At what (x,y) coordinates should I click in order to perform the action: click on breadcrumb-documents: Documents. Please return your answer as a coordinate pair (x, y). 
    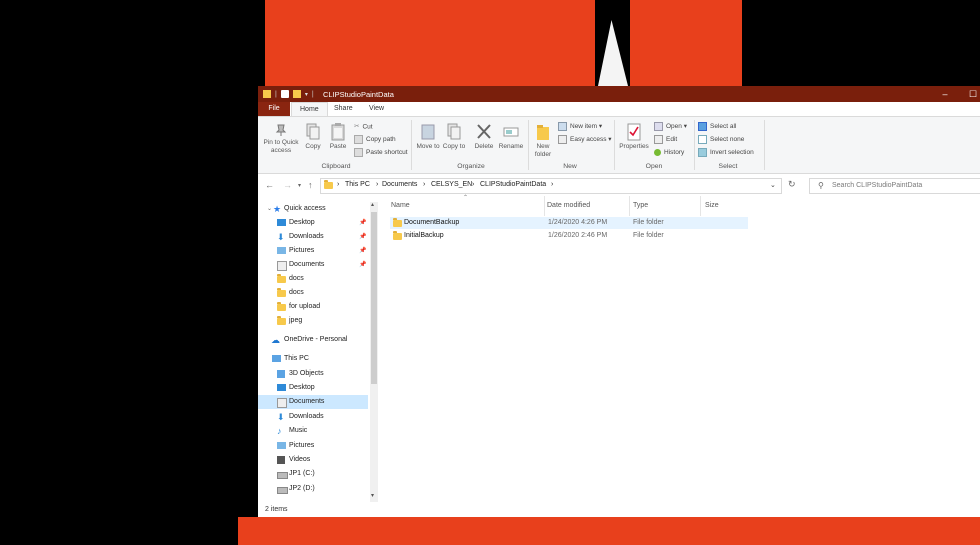
    Looking at the image, I should click on (399, 184).